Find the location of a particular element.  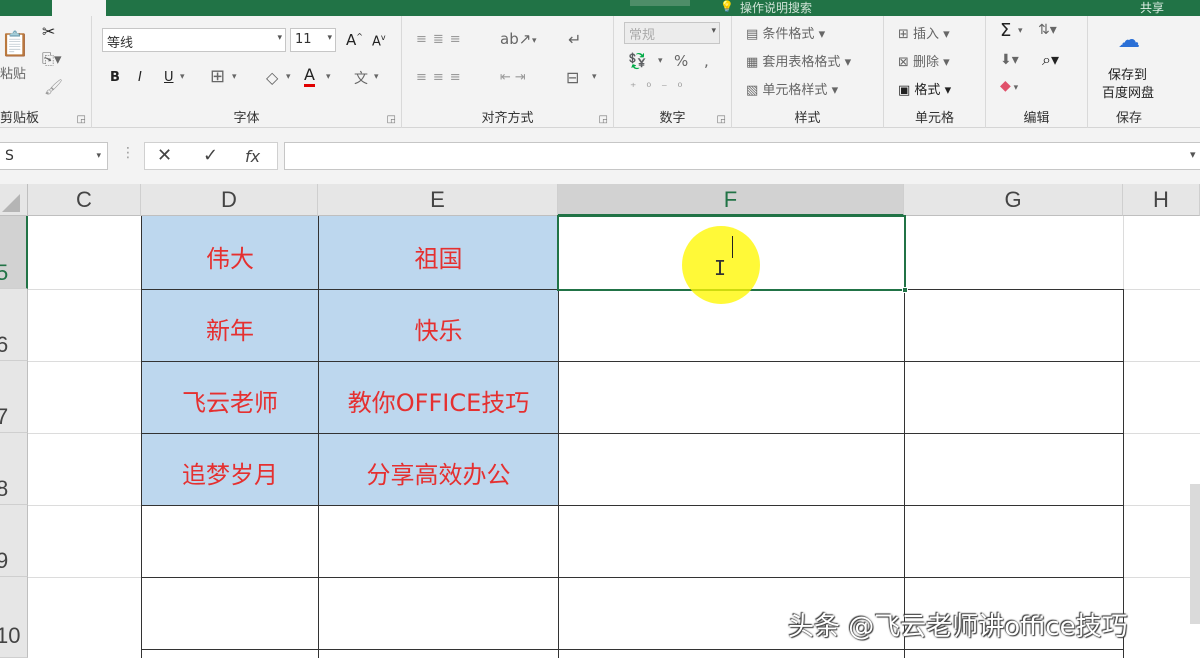

cell-d7: 飞云老师 is located at coordinates (230, 400).